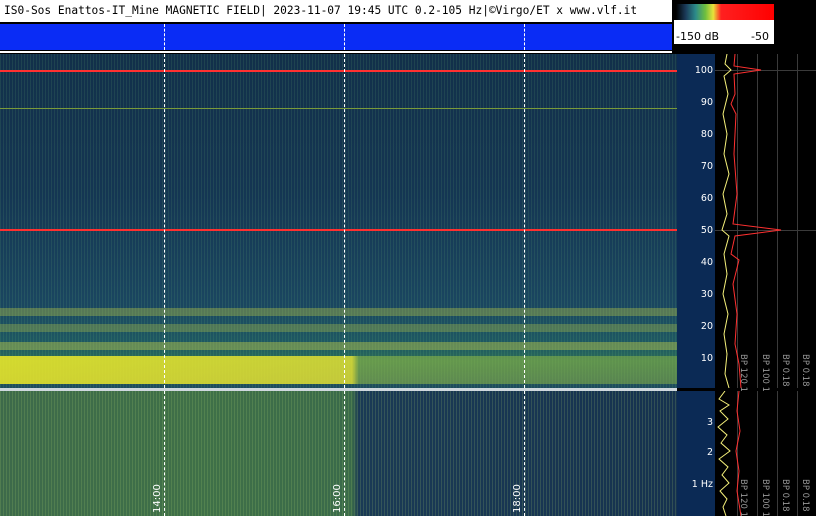 Image resolution: width=816 pixels, height=516 pixels. I want to click on line-50hz, so click(338, 230).